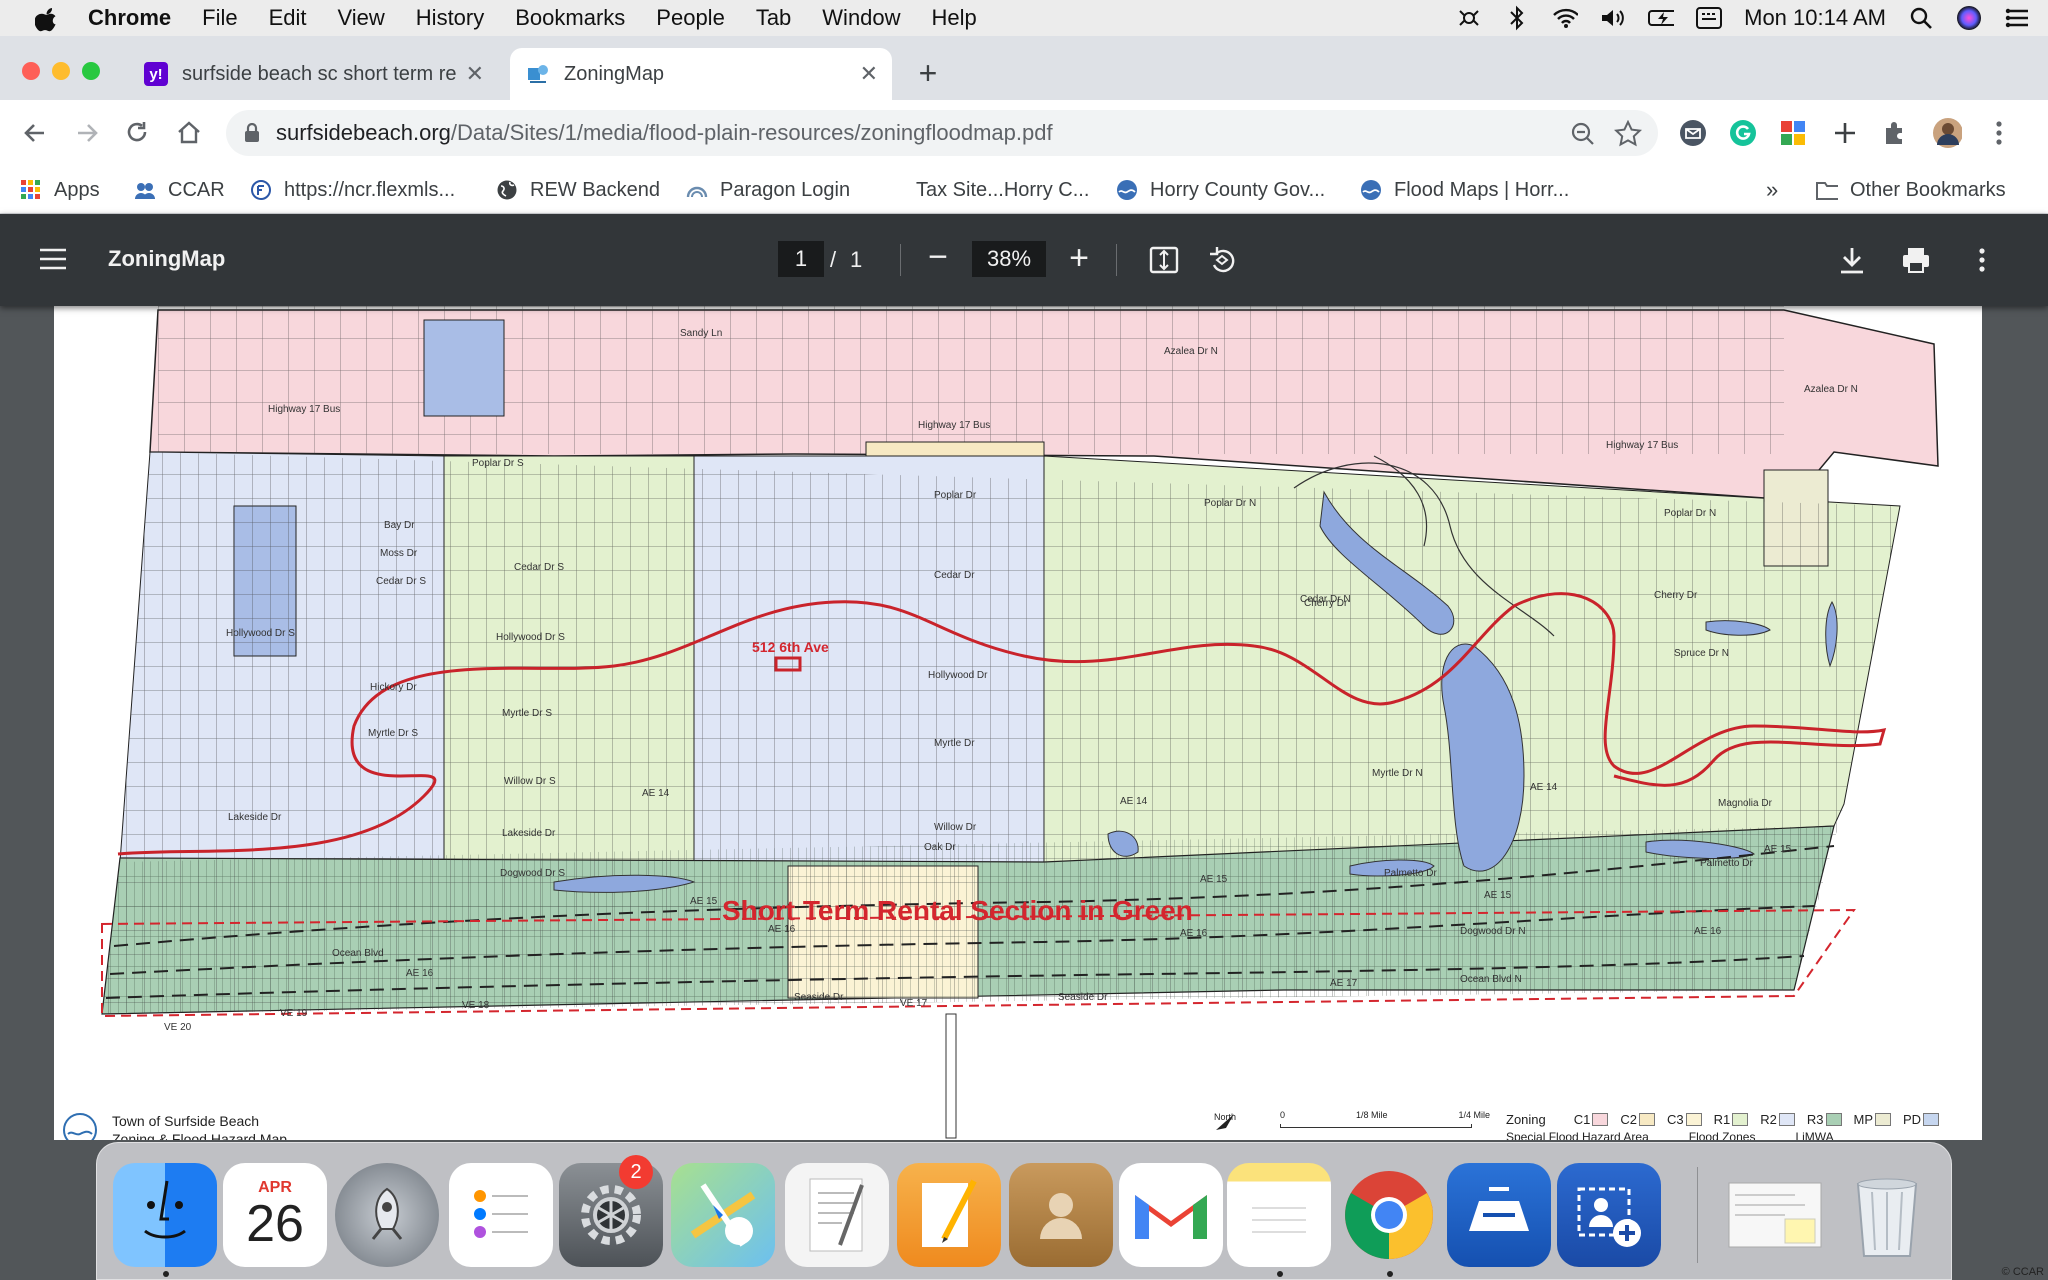  What do you see at coordinates (578, 190) in the screenshot?
I see `bookmark-rew-backend: REW Backend` at bounding box center [578, 190].